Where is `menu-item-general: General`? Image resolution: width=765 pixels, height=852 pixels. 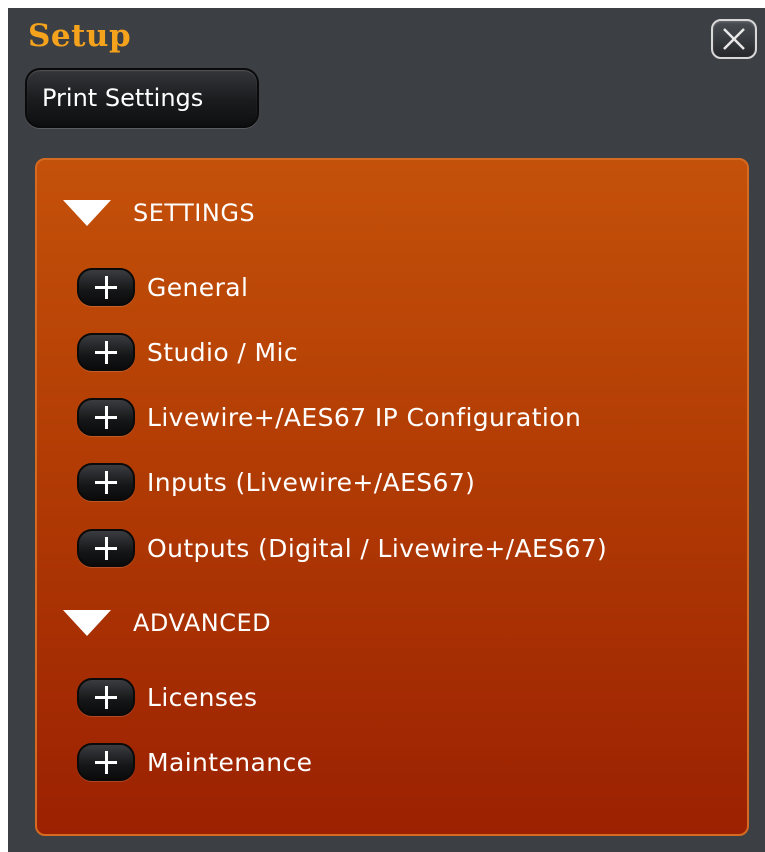 menu-item-general: General is located at coordinates (162, 287).